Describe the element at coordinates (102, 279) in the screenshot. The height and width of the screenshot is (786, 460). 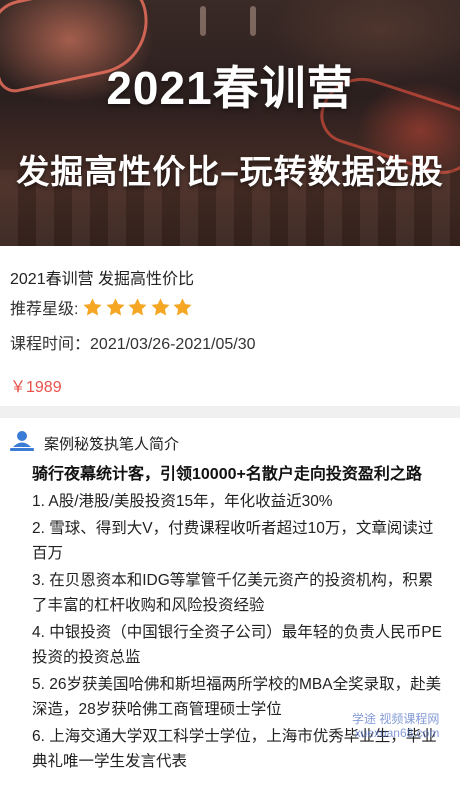
I see `course-title: 2021春训营 发掘高性价比` at that location.